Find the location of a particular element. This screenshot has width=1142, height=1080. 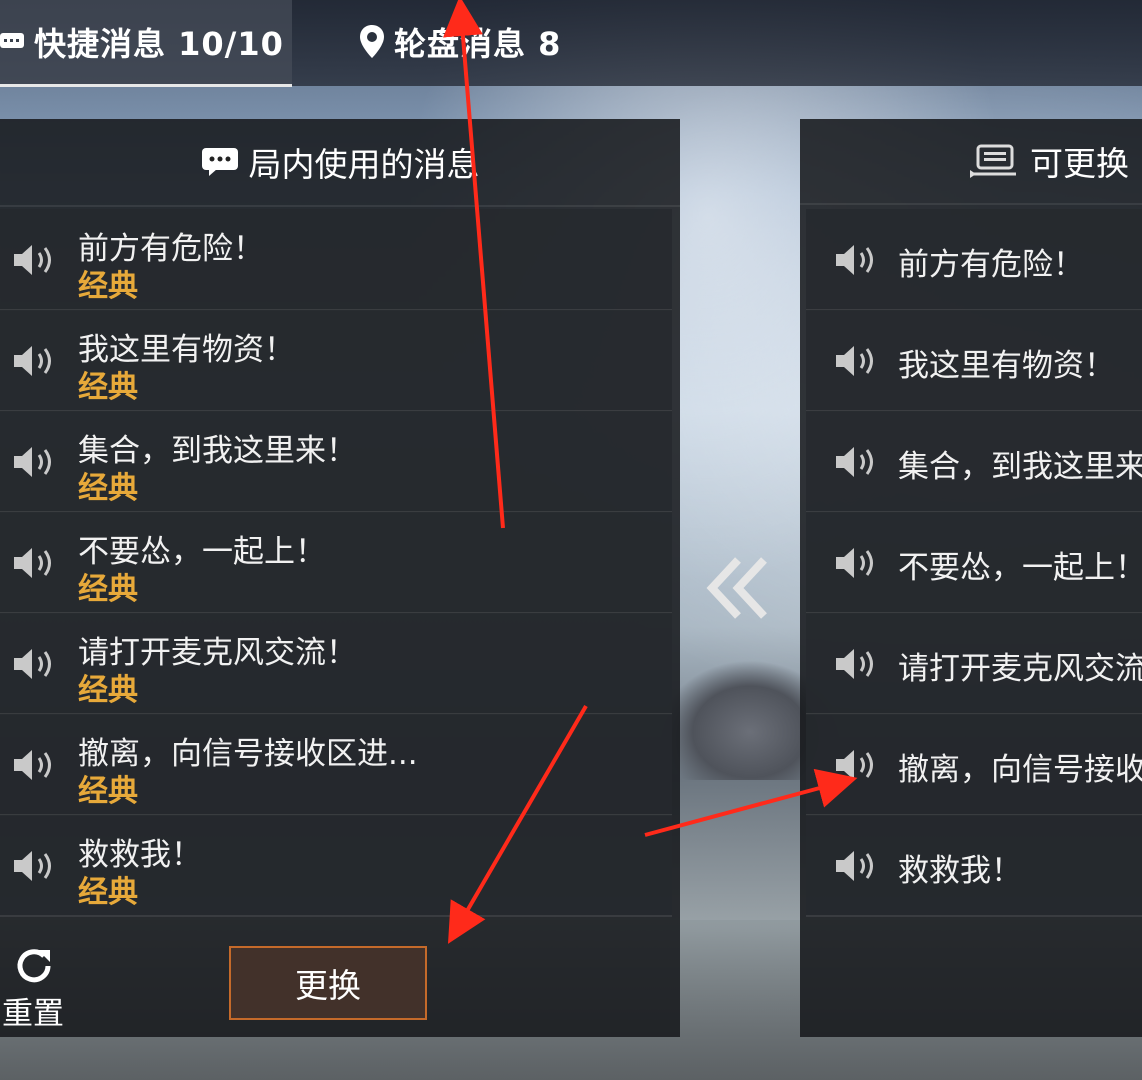

message-row: 撤离，向信号接收区进... 经典 is located at coordinates (336, 765).